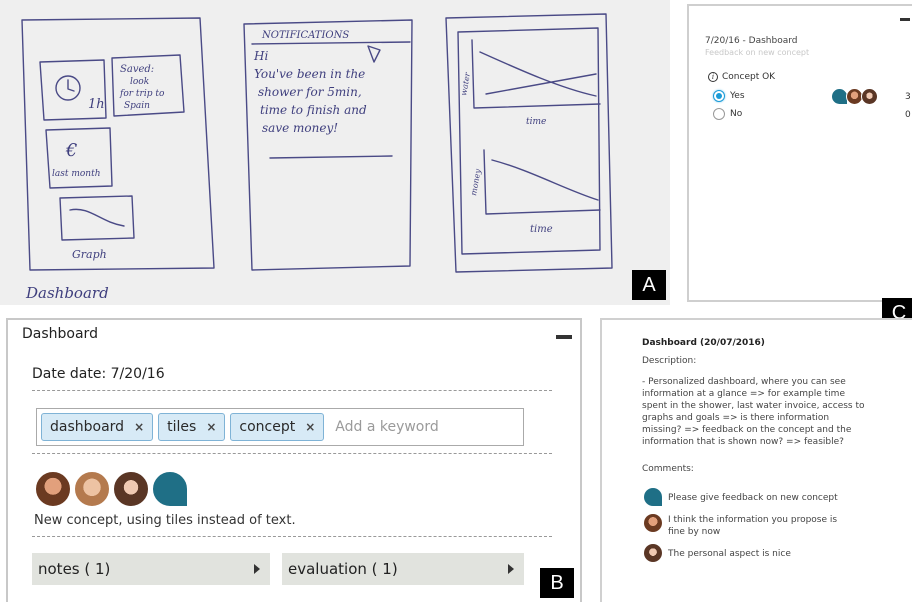 The width and height of the screenshot is (912, 602). I want to click on panel-label-b: B, so click(557, 583).